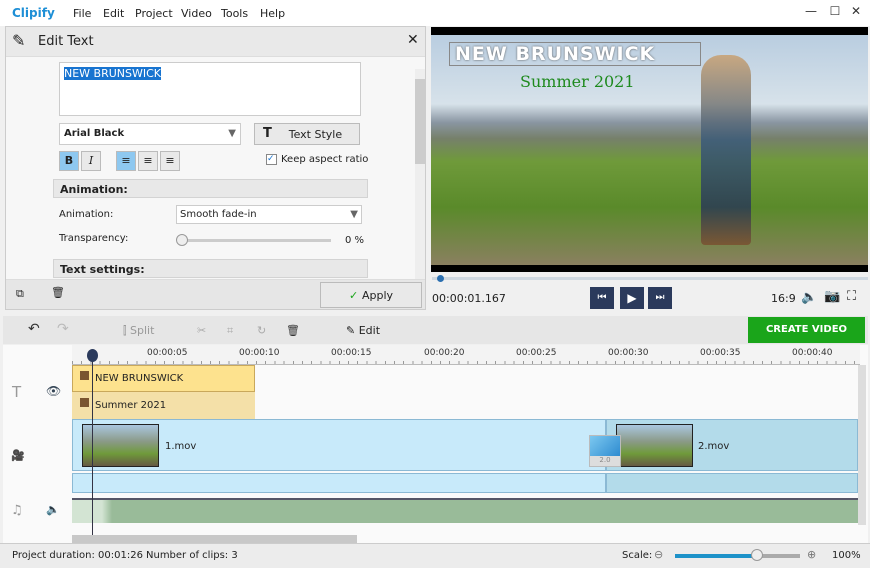 This screenshot has height=568, width=870. What do you see at coordinates (377, 295) in the screenshot?
I see `apply-label: Apply` at bounding box center [377, 295].